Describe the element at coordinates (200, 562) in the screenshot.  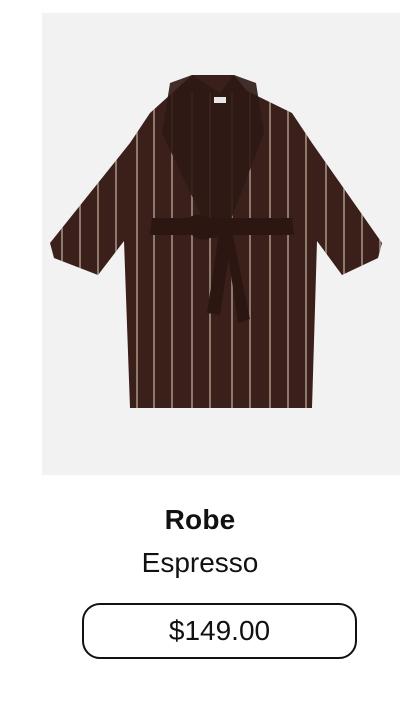
I see `product-color: Espresso` at that location.